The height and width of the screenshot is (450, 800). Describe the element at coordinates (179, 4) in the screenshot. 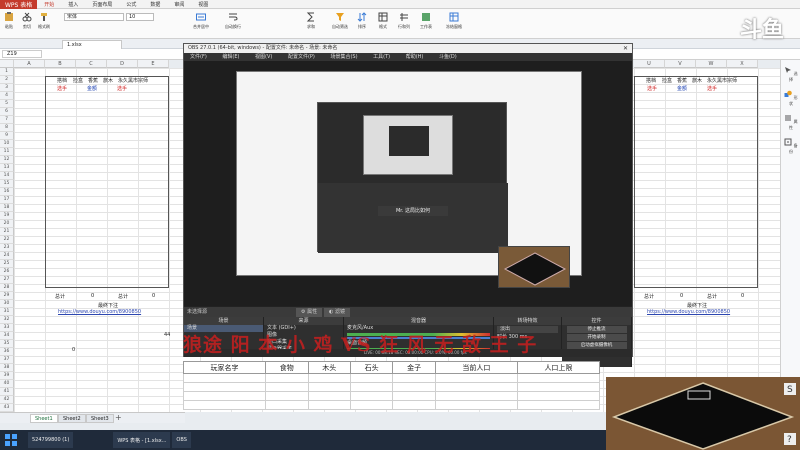

I see `menu-tab-review: 审阅` at that location.